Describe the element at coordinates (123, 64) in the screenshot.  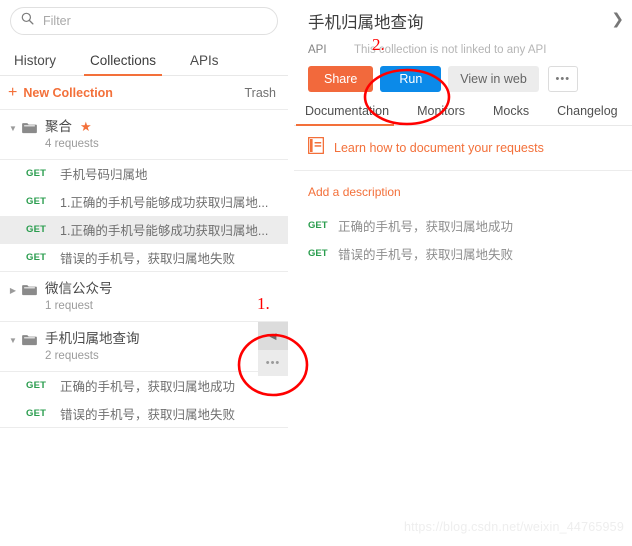
I see `tab-collections: Collections` at that location.